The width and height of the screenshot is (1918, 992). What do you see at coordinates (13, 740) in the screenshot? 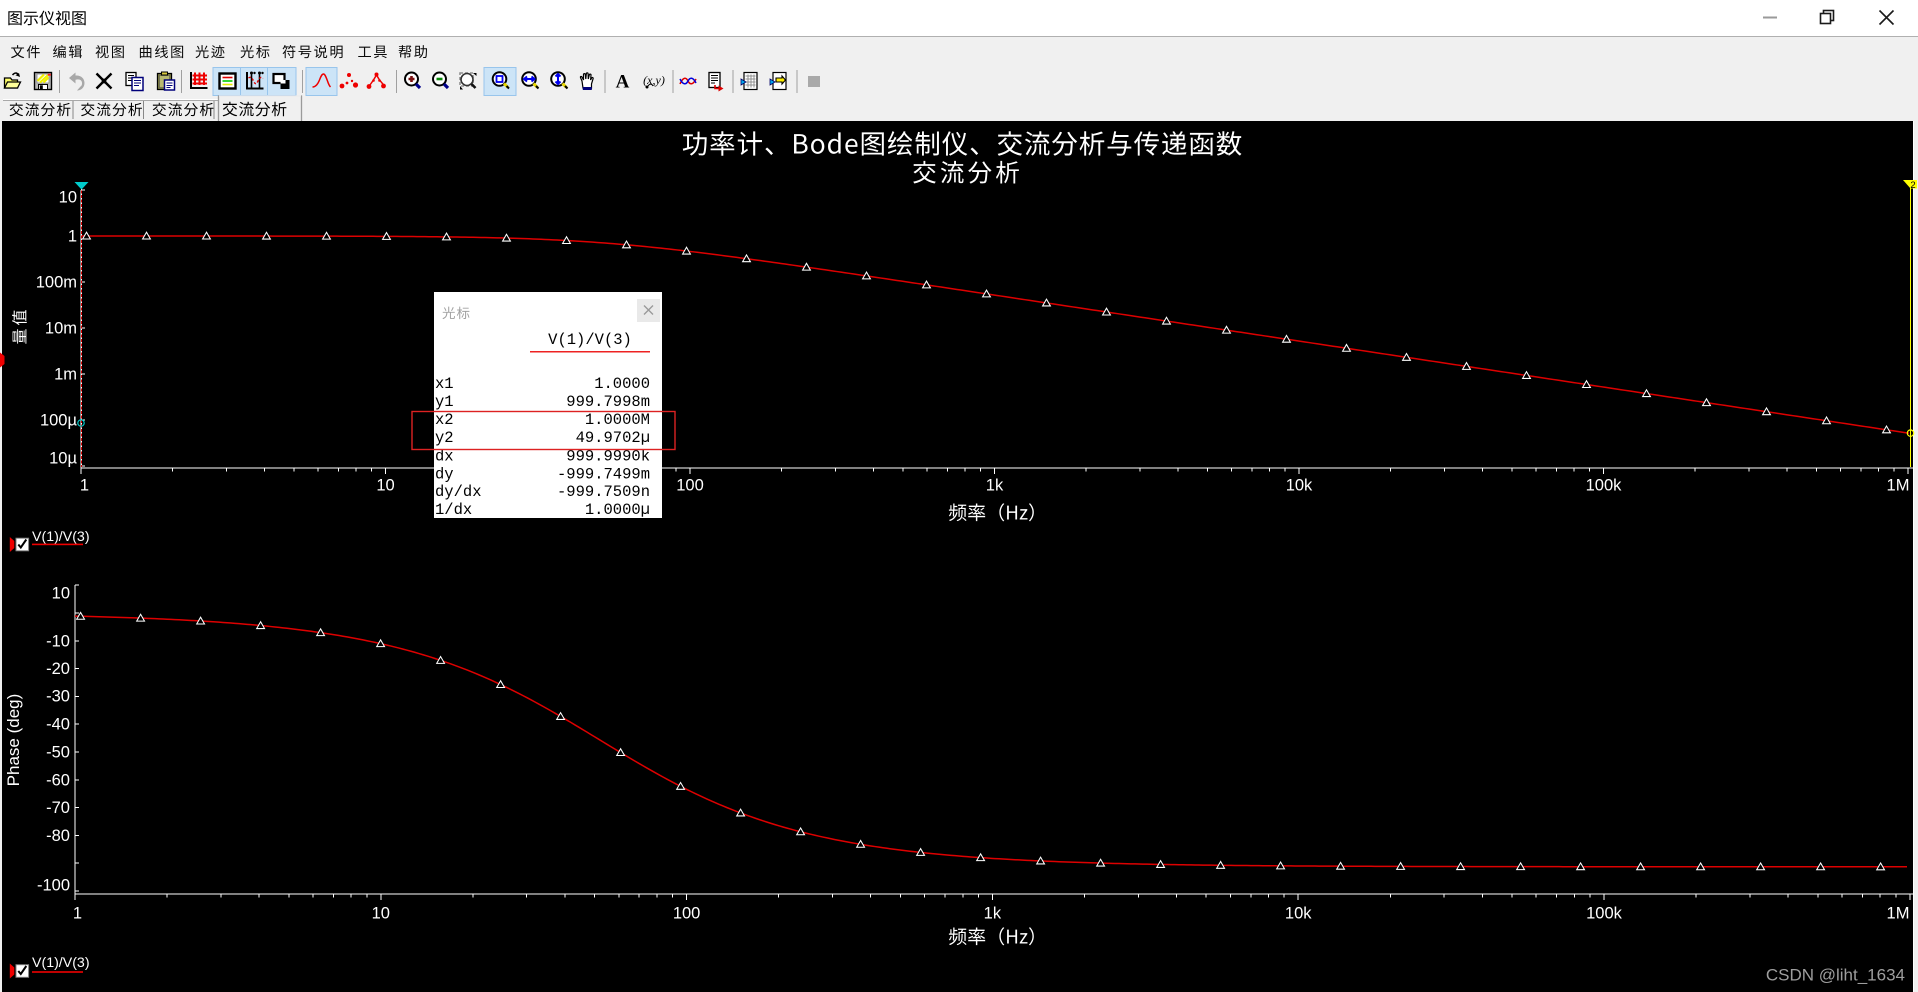
I see `svg-text: Phase (deg)` at bounding box center [13, 740].